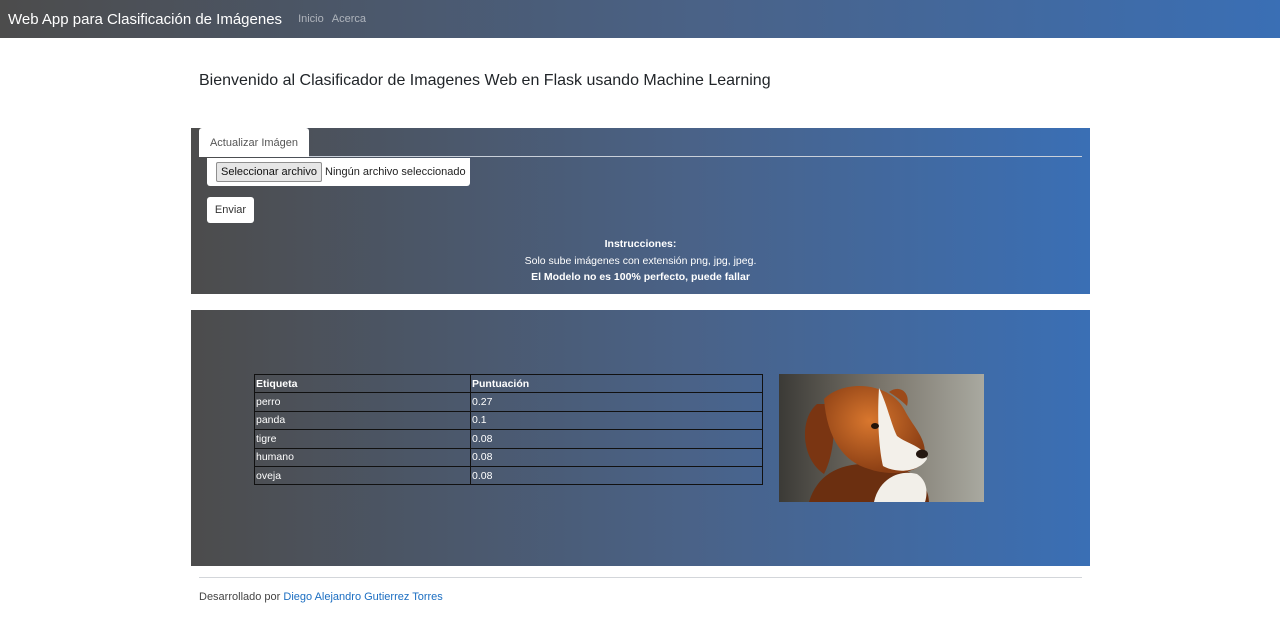 The image size is (1280, 639). What do you see at coordinates (269, 172) in the screenshot?
I see `select-file-button: Seleccionar archivo` at bounding box center [269, 172].